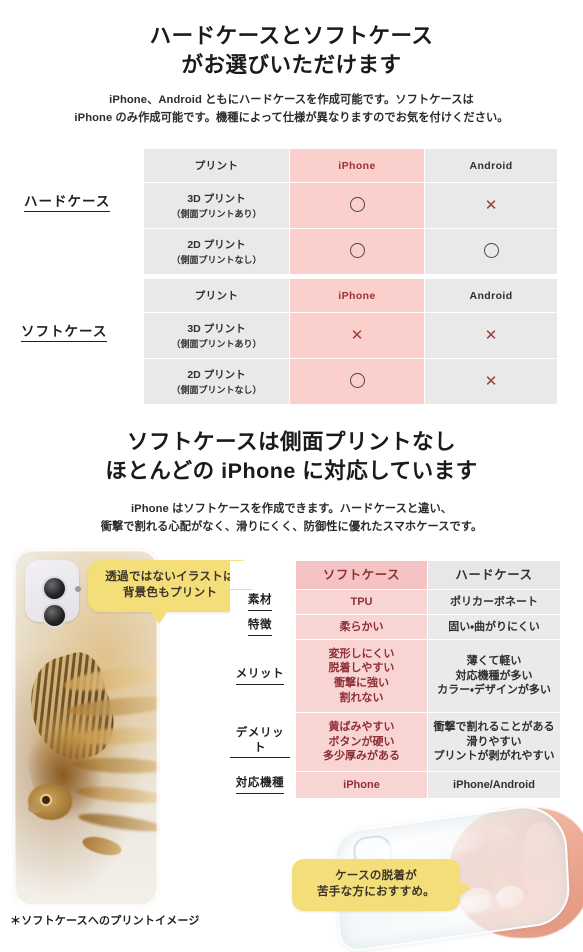 The height and width of the screenshot is (952, 583). I want to click on comparison-corner-cell, so click(263, 575).